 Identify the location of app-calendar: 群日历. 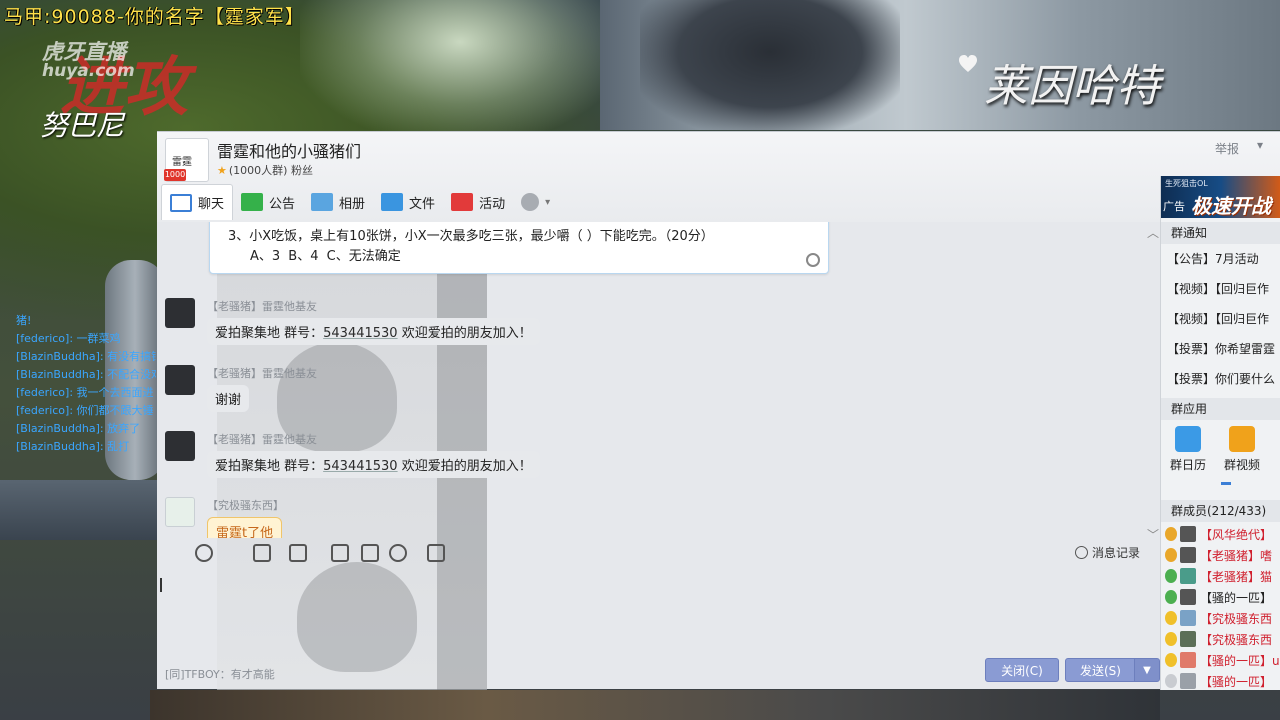
(1188, 449).